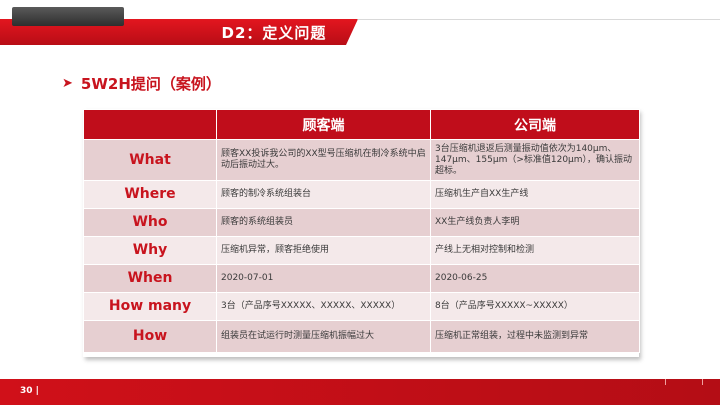  What do you see at coordinates (150, 336) in the screenshot?
I see `row-label-how: How` at bounding box center [150, 336].